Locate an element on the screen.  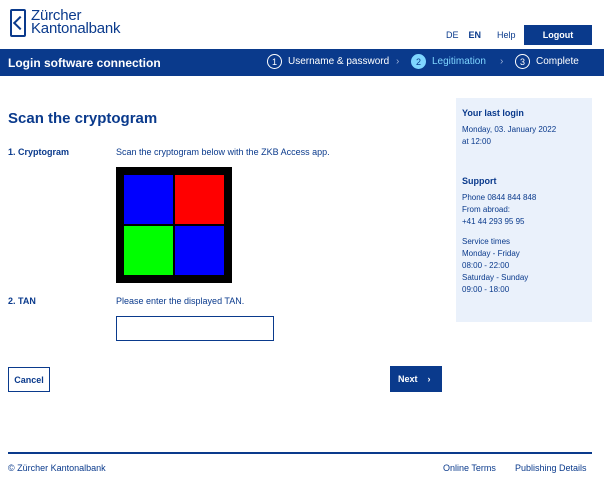
online-terms-link: Online Terms is located at coordinates (469, 468).